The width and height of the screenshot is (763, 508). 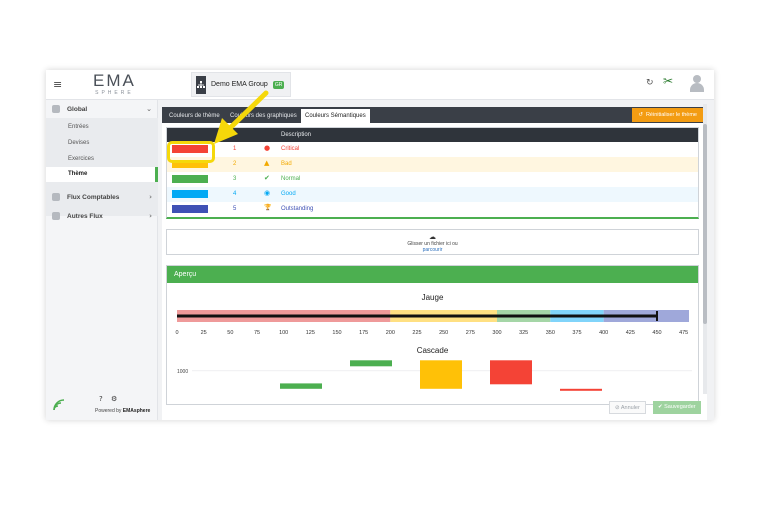 I want to click on tab-couleurs-theme: Couleurs de thème, so click(x=194, y=116).